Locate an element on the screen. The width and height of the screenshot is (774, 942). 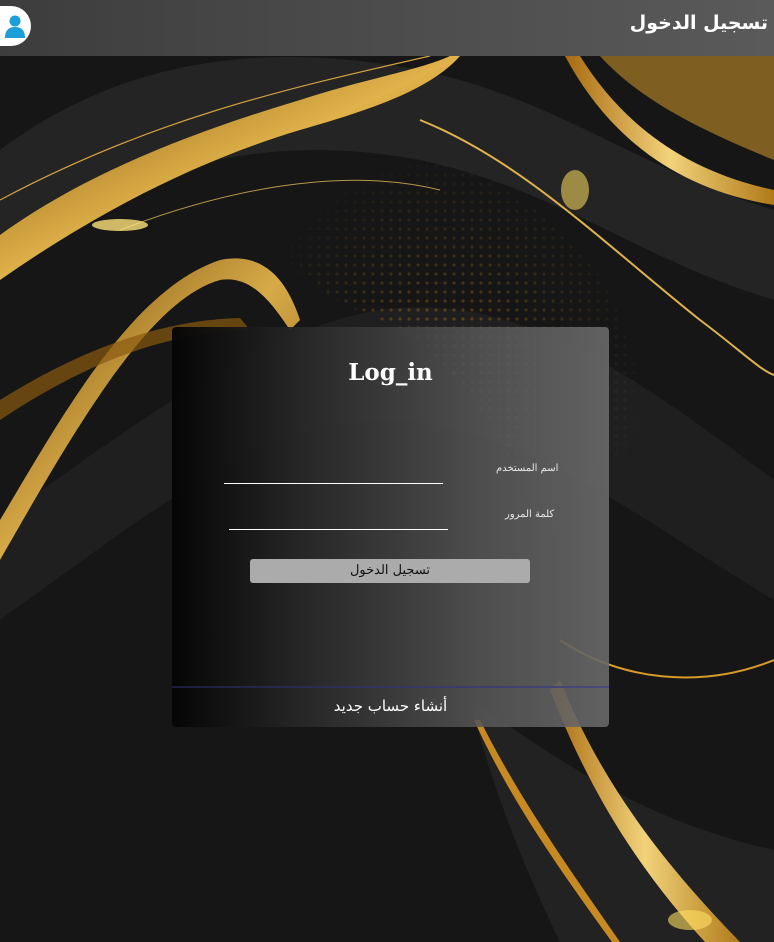
card-divider is located at coordinates (390, 687).